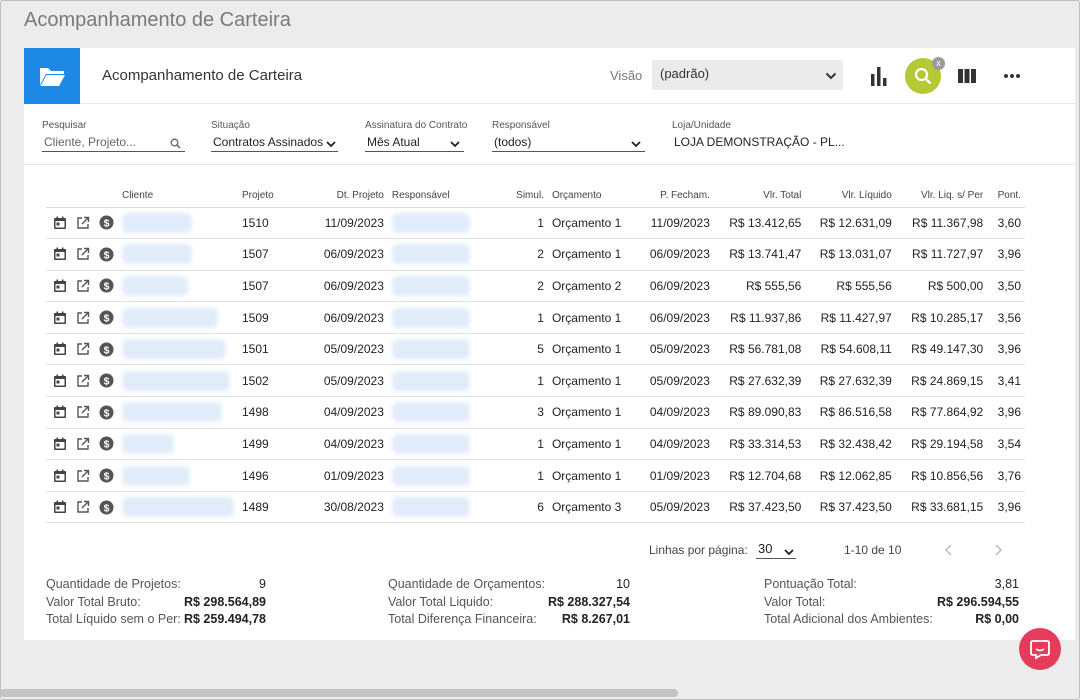 The width and height of the screenshot is (1080, 700). Describe the element at coordinates (941, 444) in the screenshot. I see `cell-vlr-liq-sper: R$ 29.194,58` at that location.